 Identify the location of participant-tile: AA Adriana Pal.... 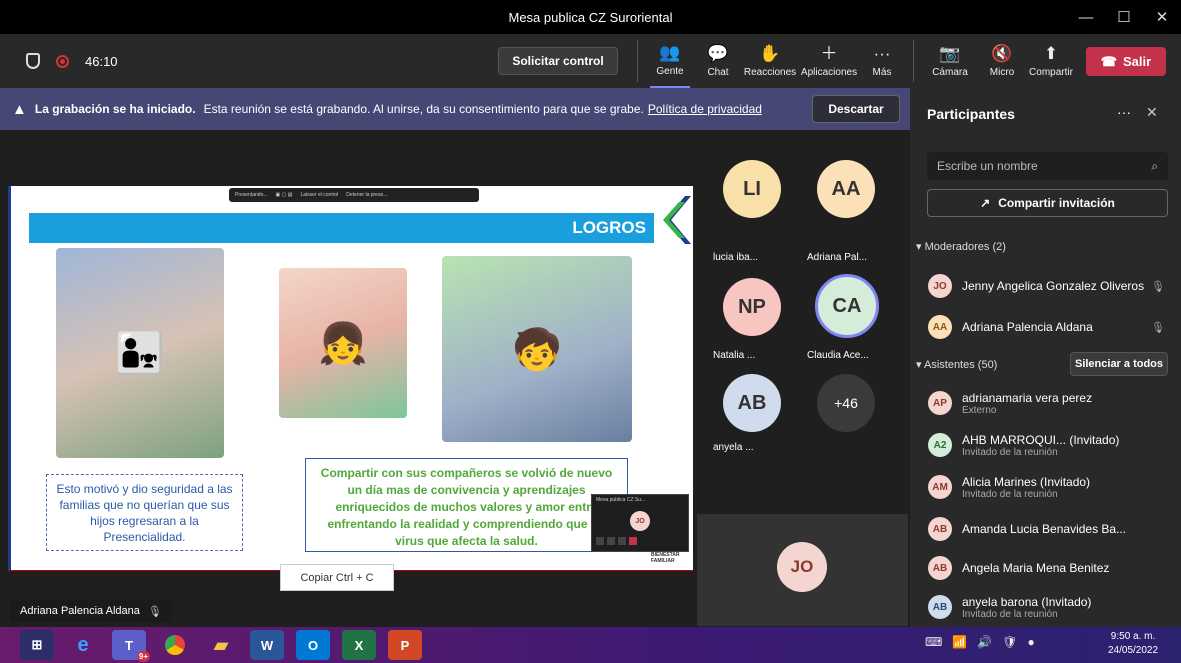
(855, 212).